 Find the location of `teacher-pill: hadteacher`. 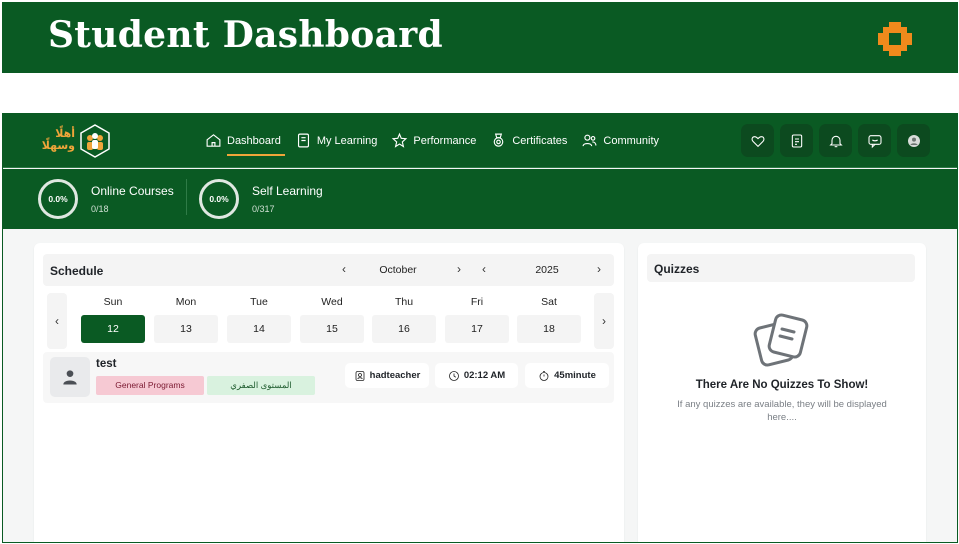

teacher-pill: hadteacher is located at coordinates (387, 375).